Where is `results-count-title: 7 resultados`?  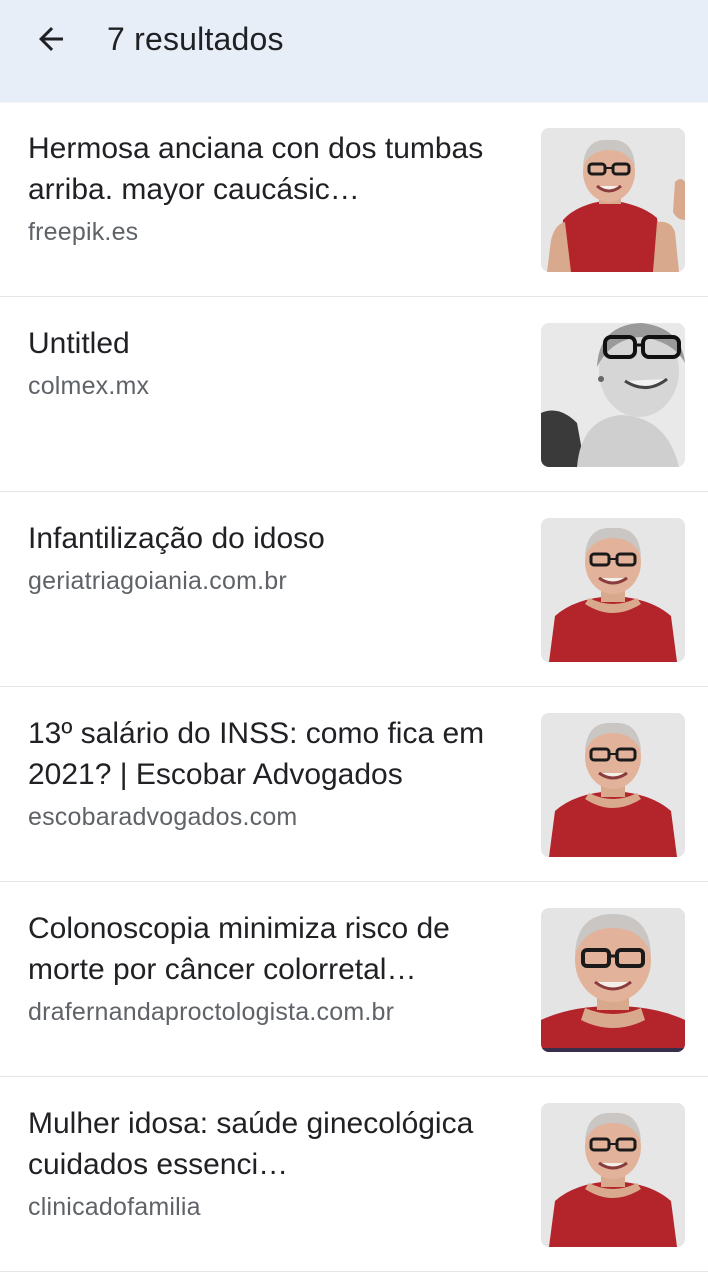
results-count-title: 7 resultados is located at coordinates (195, 39).